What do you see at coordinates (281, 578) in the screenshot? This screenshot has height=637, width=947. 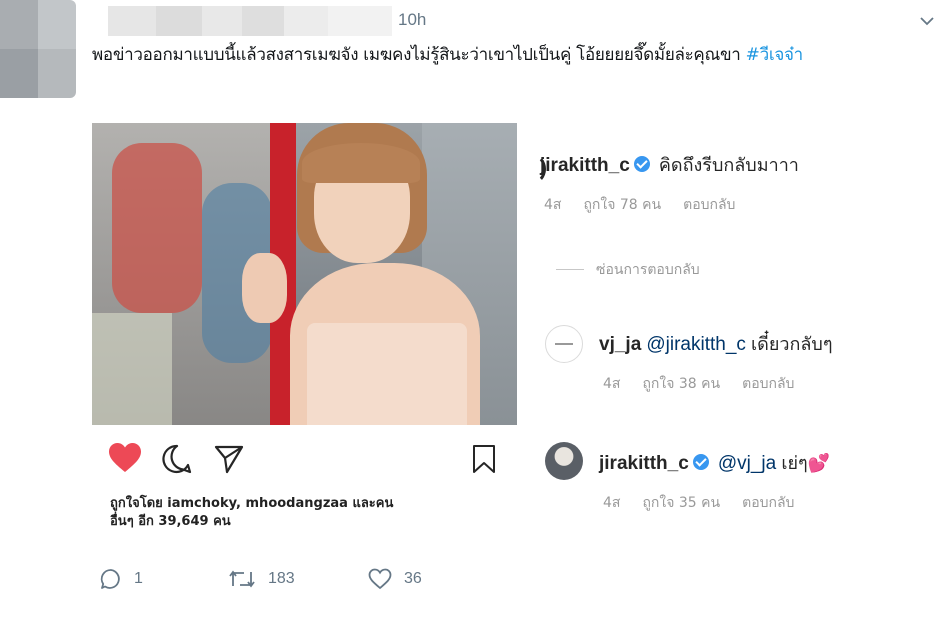 I see `retweet-count: 183` at bounding box center [281, 578].